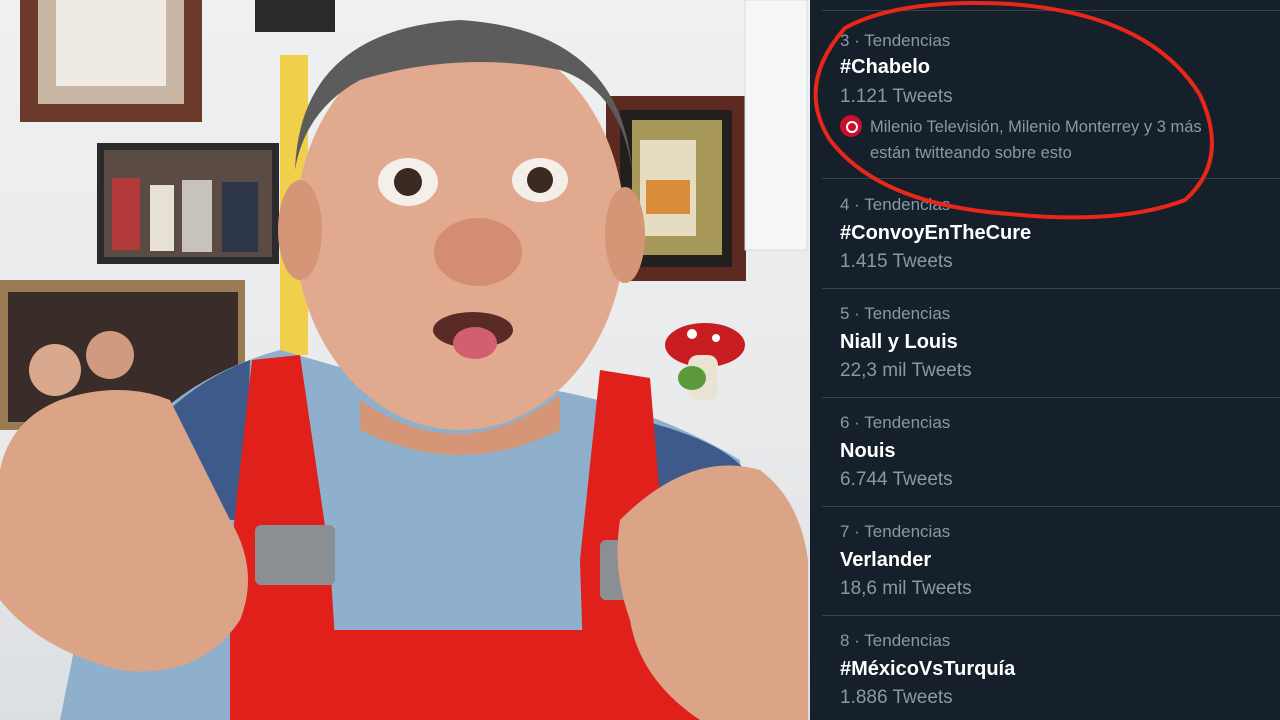 The width and height of the screenshot is (1280, 720). Describe the element at coordinates (886, 560) in the screenshot. I see `trend-name: Verlander` at that location.